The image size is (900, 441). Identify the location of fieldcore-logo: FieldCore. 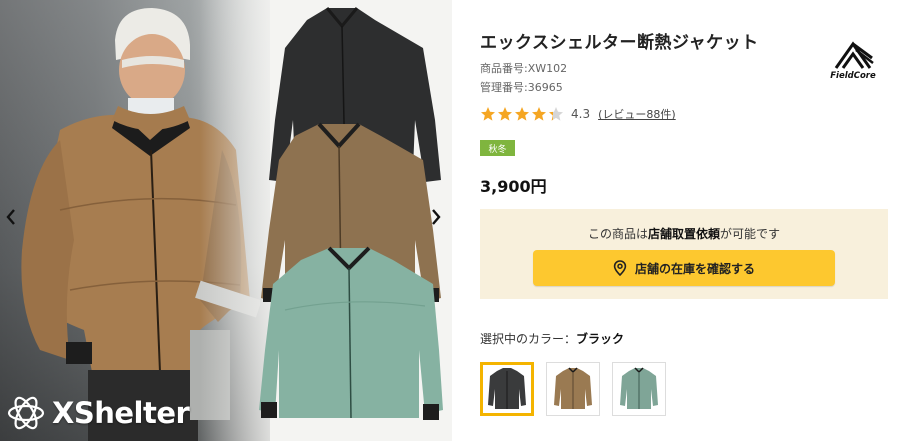
(853, 61).